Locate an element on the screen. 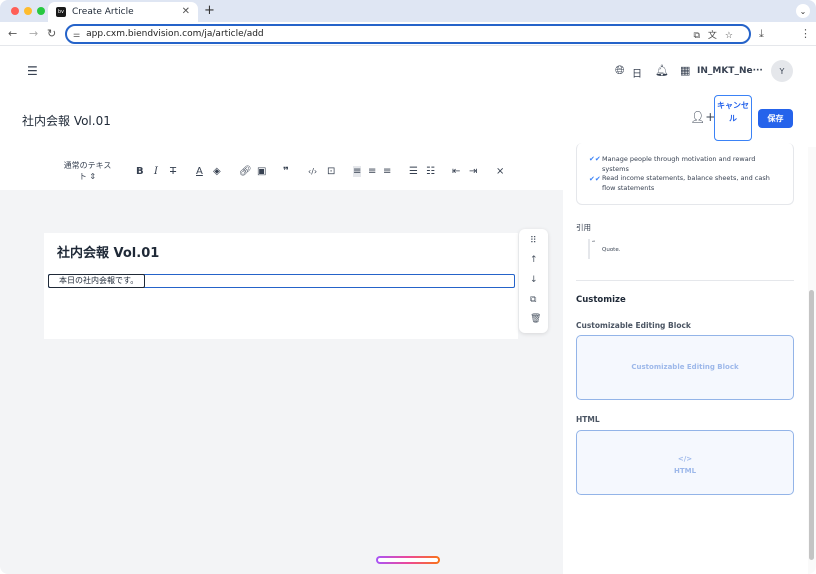 This screenshot has width=816, height=574. move-down-icon: ↓ is located at coordinates (534, 280).